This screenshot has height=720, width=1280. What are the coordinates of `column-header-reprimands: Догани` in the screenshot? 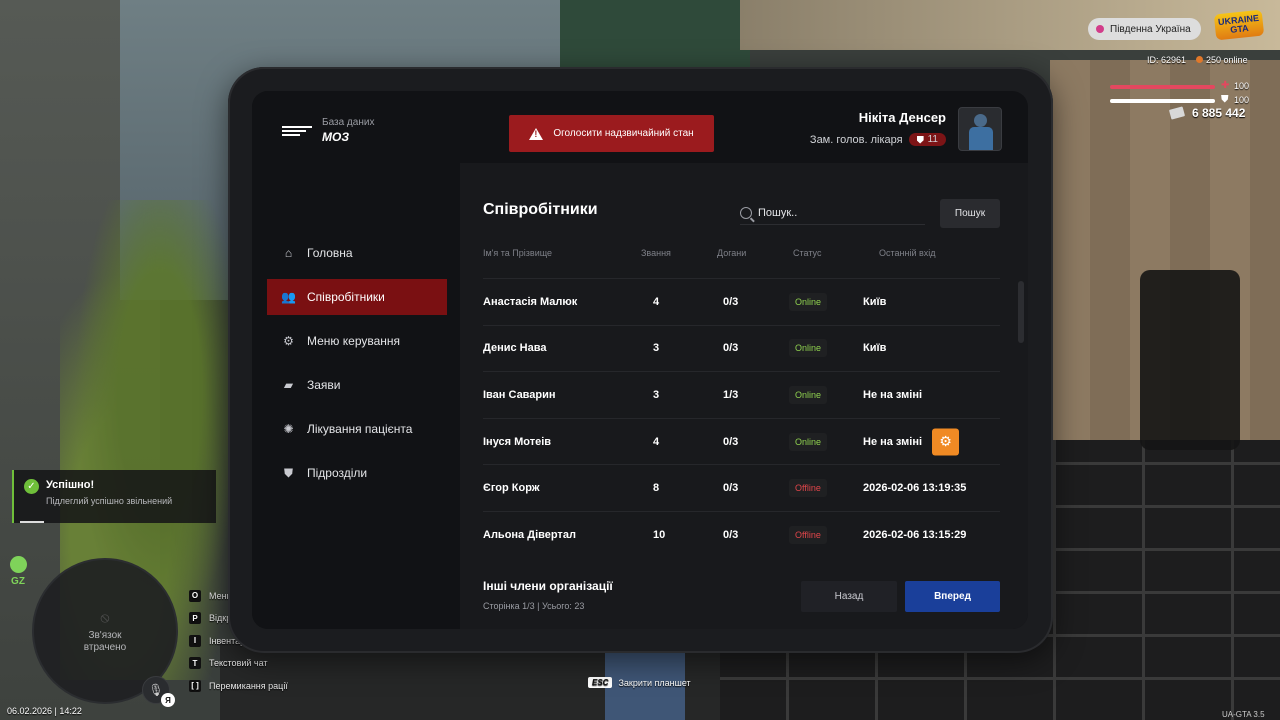 It's located at (732, 253).